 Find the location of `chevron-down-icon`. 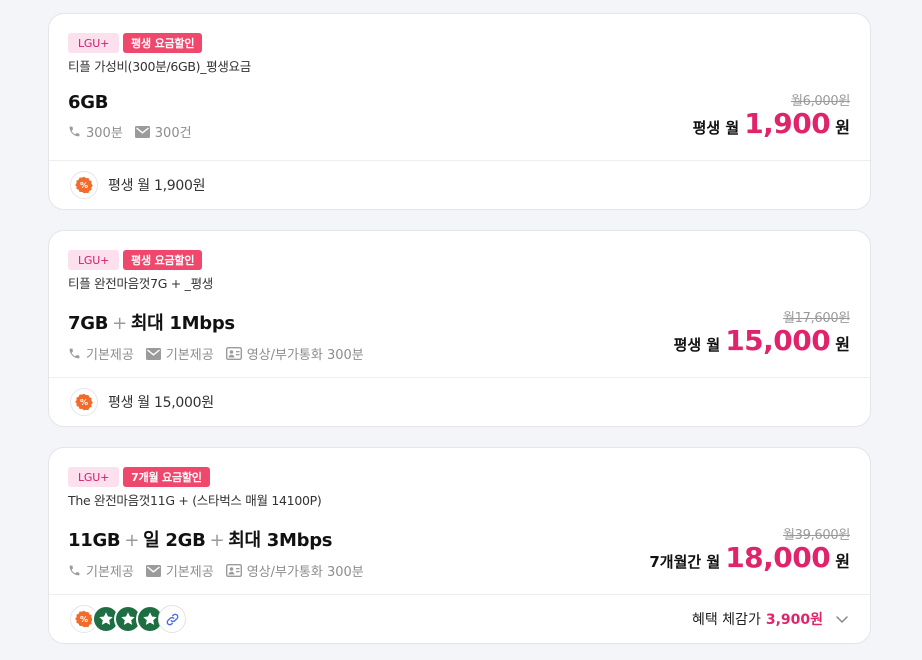

chevron-down-icon is located at coordinates (842, 619).